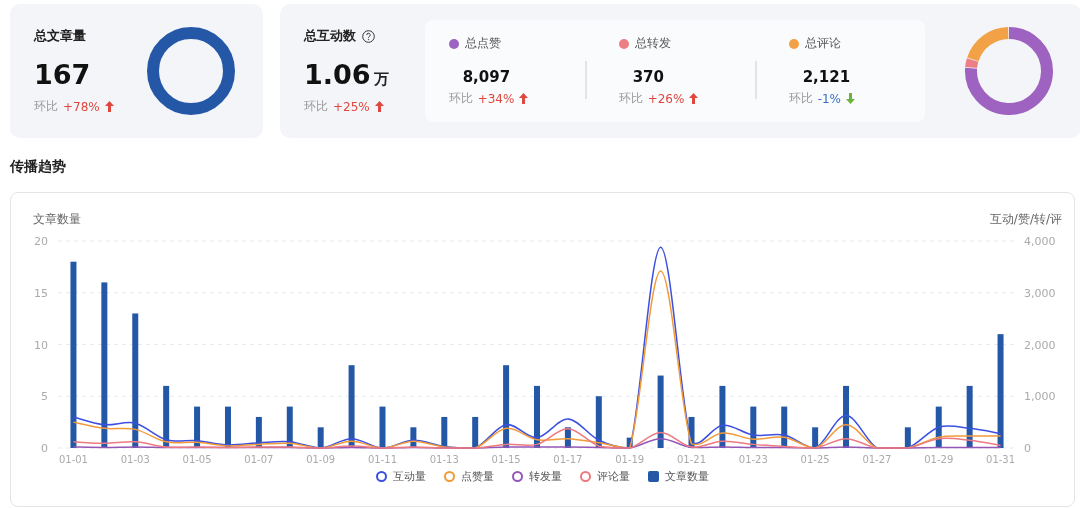 This screenshot has width=1080, height=508. I want to click on legend-item: 文章数量, so click(678, 476).